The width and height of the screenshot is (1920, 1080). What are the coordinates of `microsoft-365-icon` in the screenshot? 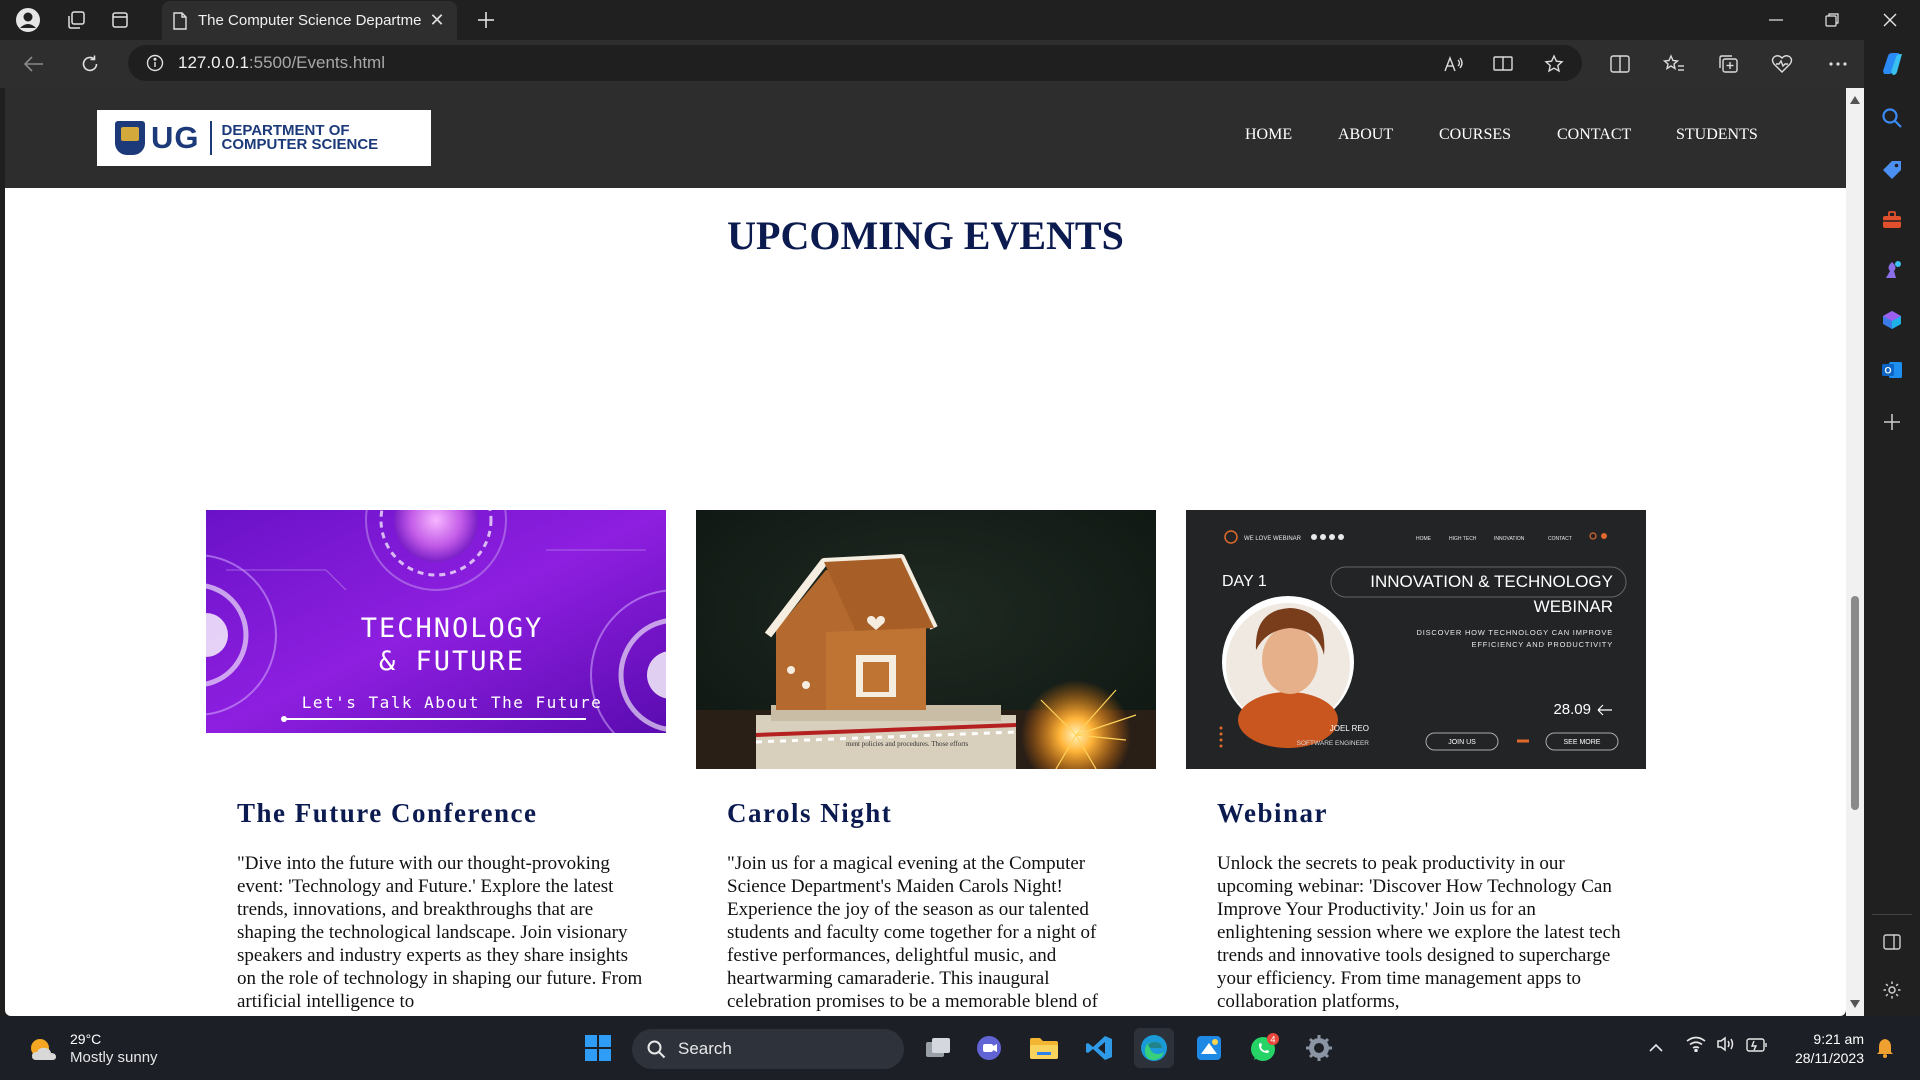 It's located at (1892, 320).